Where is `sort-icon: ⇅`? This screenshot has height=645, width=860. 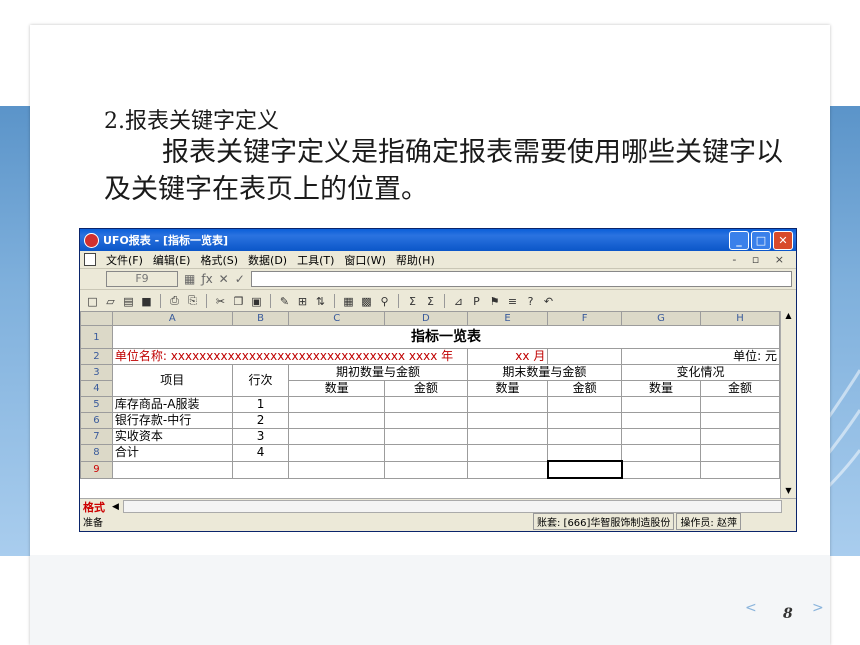 sort-icon: ⇅ is located at coordinates (320, 301).